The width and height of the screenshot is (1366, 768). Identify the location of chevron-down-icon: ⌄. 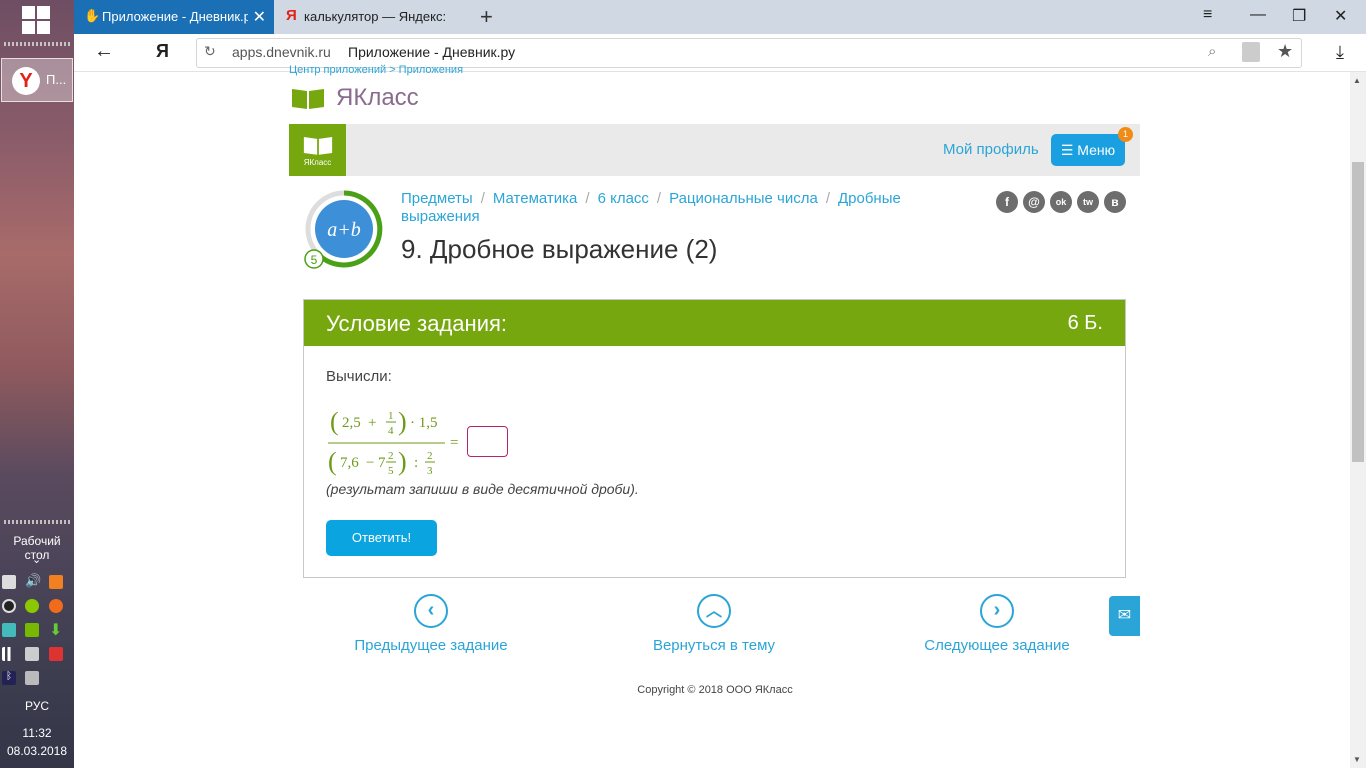
(36, 559).